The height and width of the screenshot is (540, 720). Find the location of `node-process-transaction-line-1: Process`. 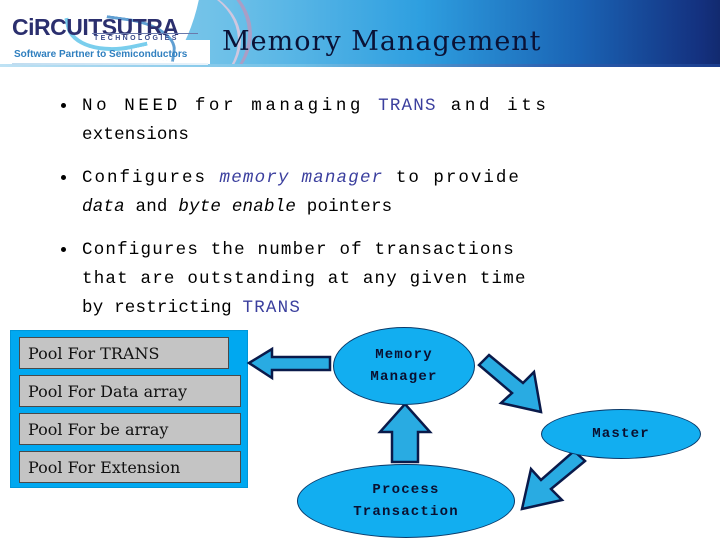

node-process-transaction-line-1: Process is located at coordinates (406, 490).